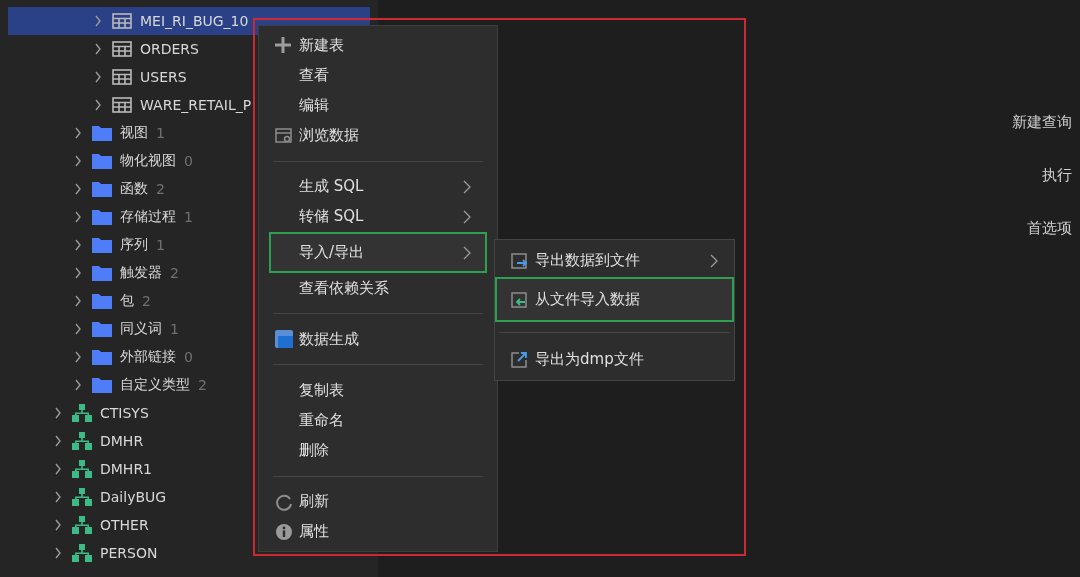 This screenshot has height=577, width=1080. Describe the element at coordinates (124, 525) in the screenshot. I see `tree-item-label: OTHER` at that location.